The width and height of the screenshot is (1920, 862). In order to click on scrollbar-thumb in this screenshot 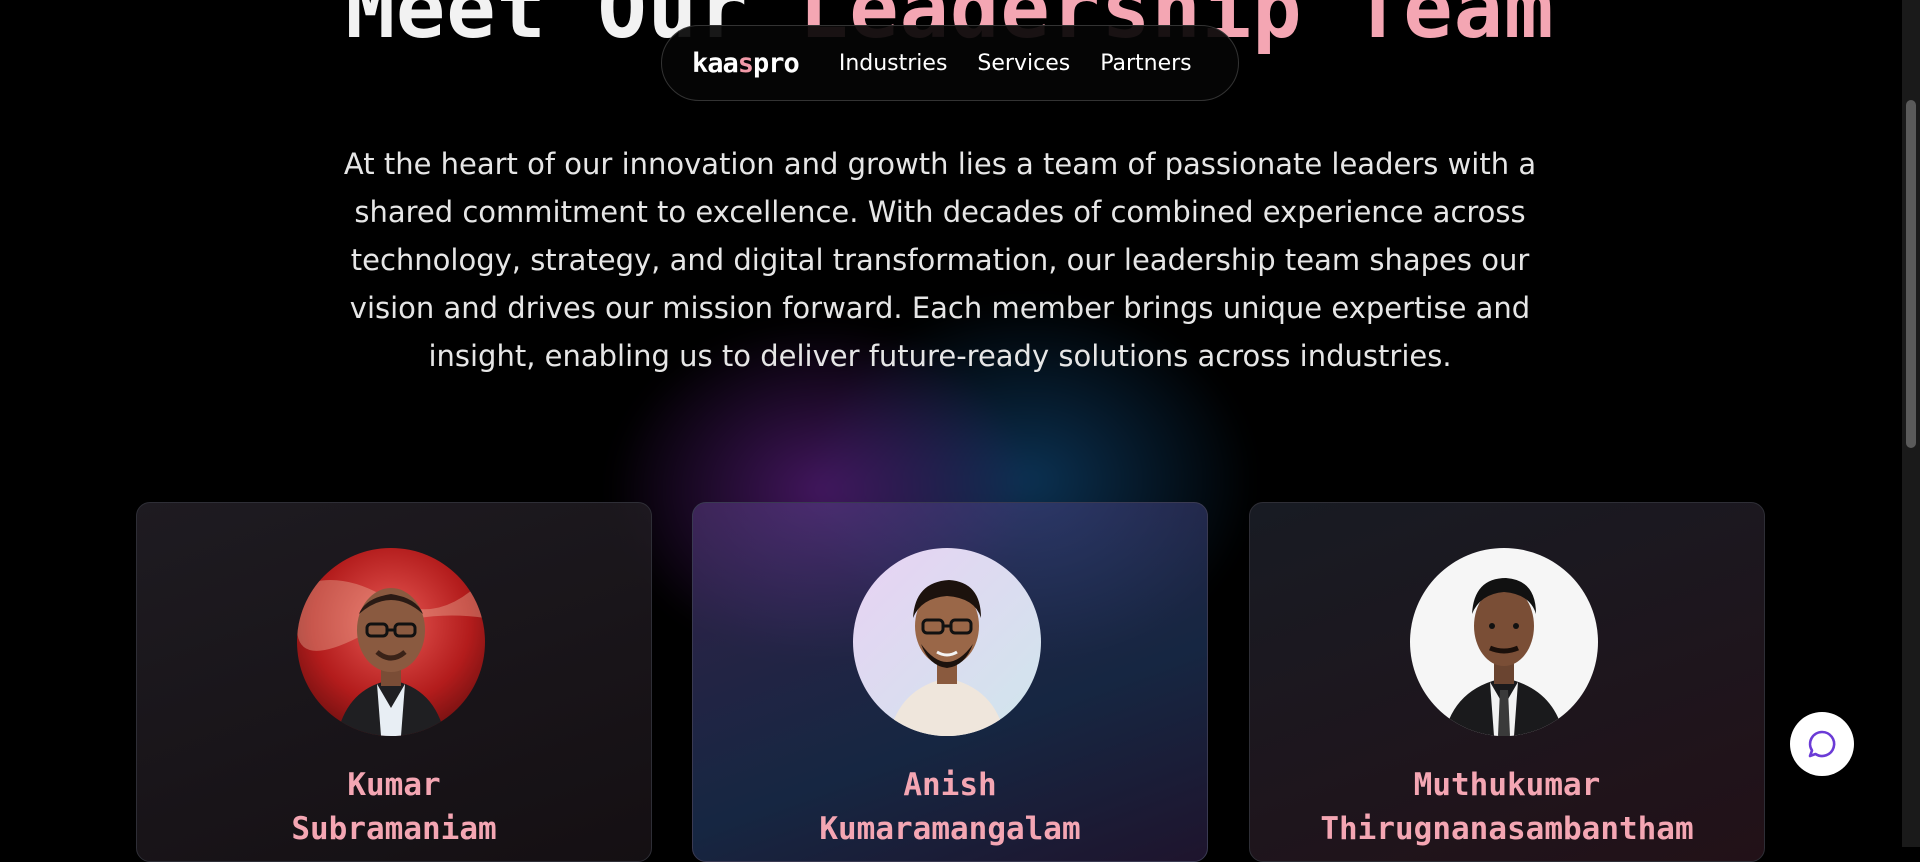, I will do `click(1911, 274)`.